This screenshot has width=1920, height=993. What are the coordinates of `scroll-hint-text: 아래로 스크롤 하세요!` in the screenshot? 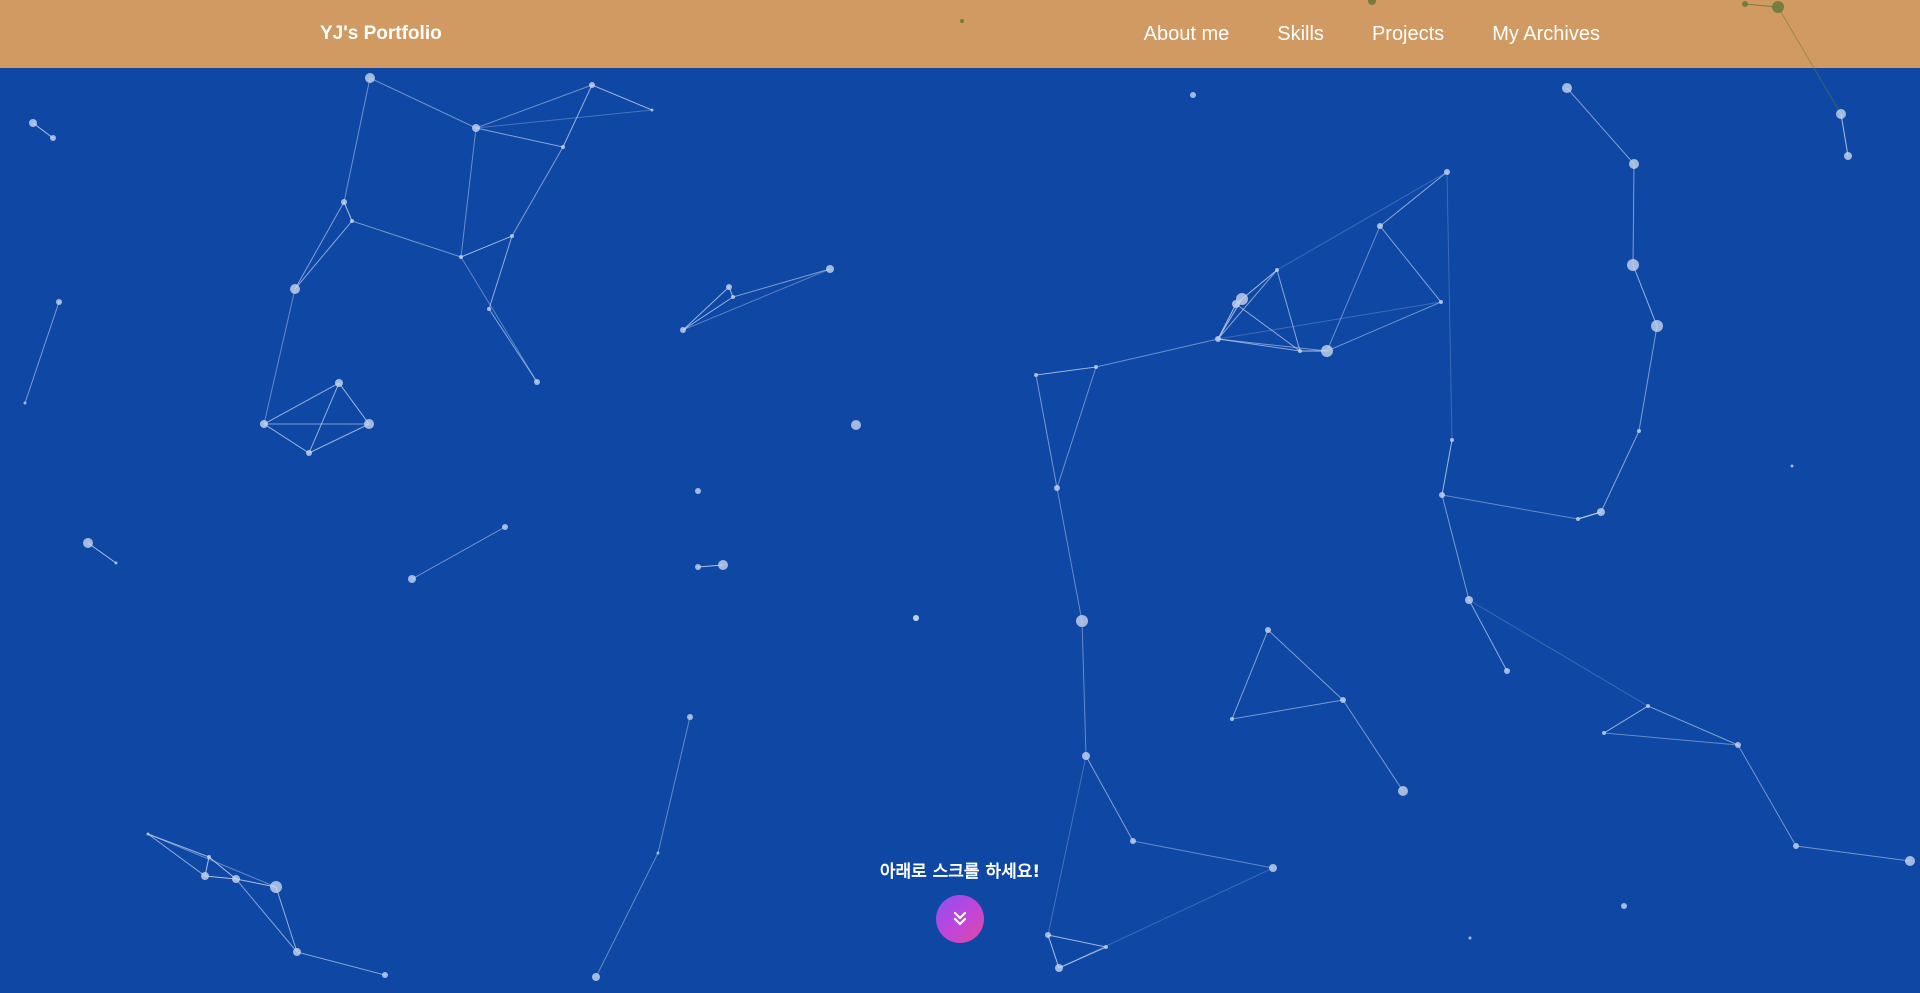 It's located at (960, 872).